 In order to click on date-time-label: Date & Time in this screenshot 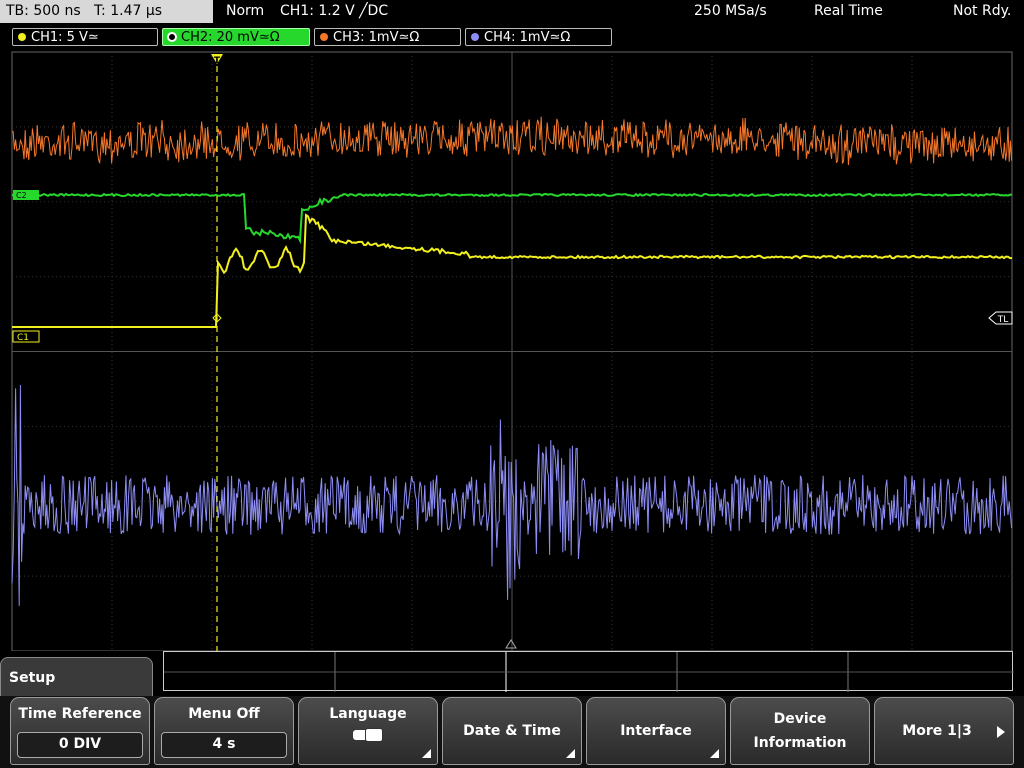, I will do `click(512, 731)`.